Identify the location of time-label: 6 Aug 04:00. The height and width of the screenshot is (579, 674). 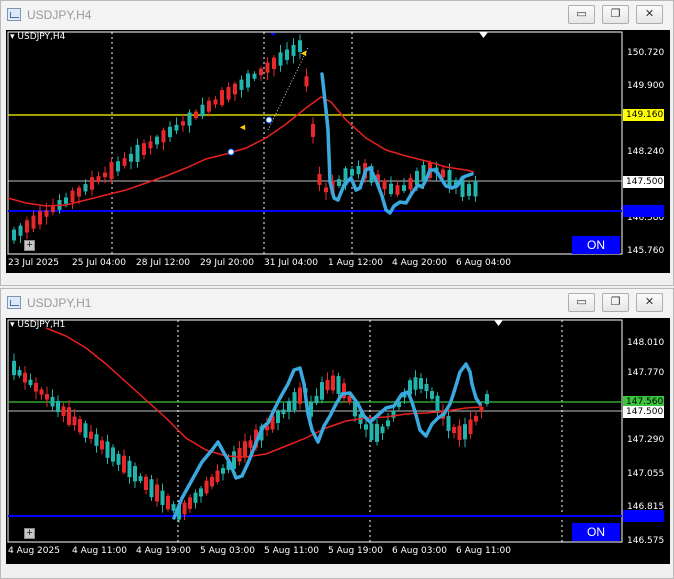
(483, 263).